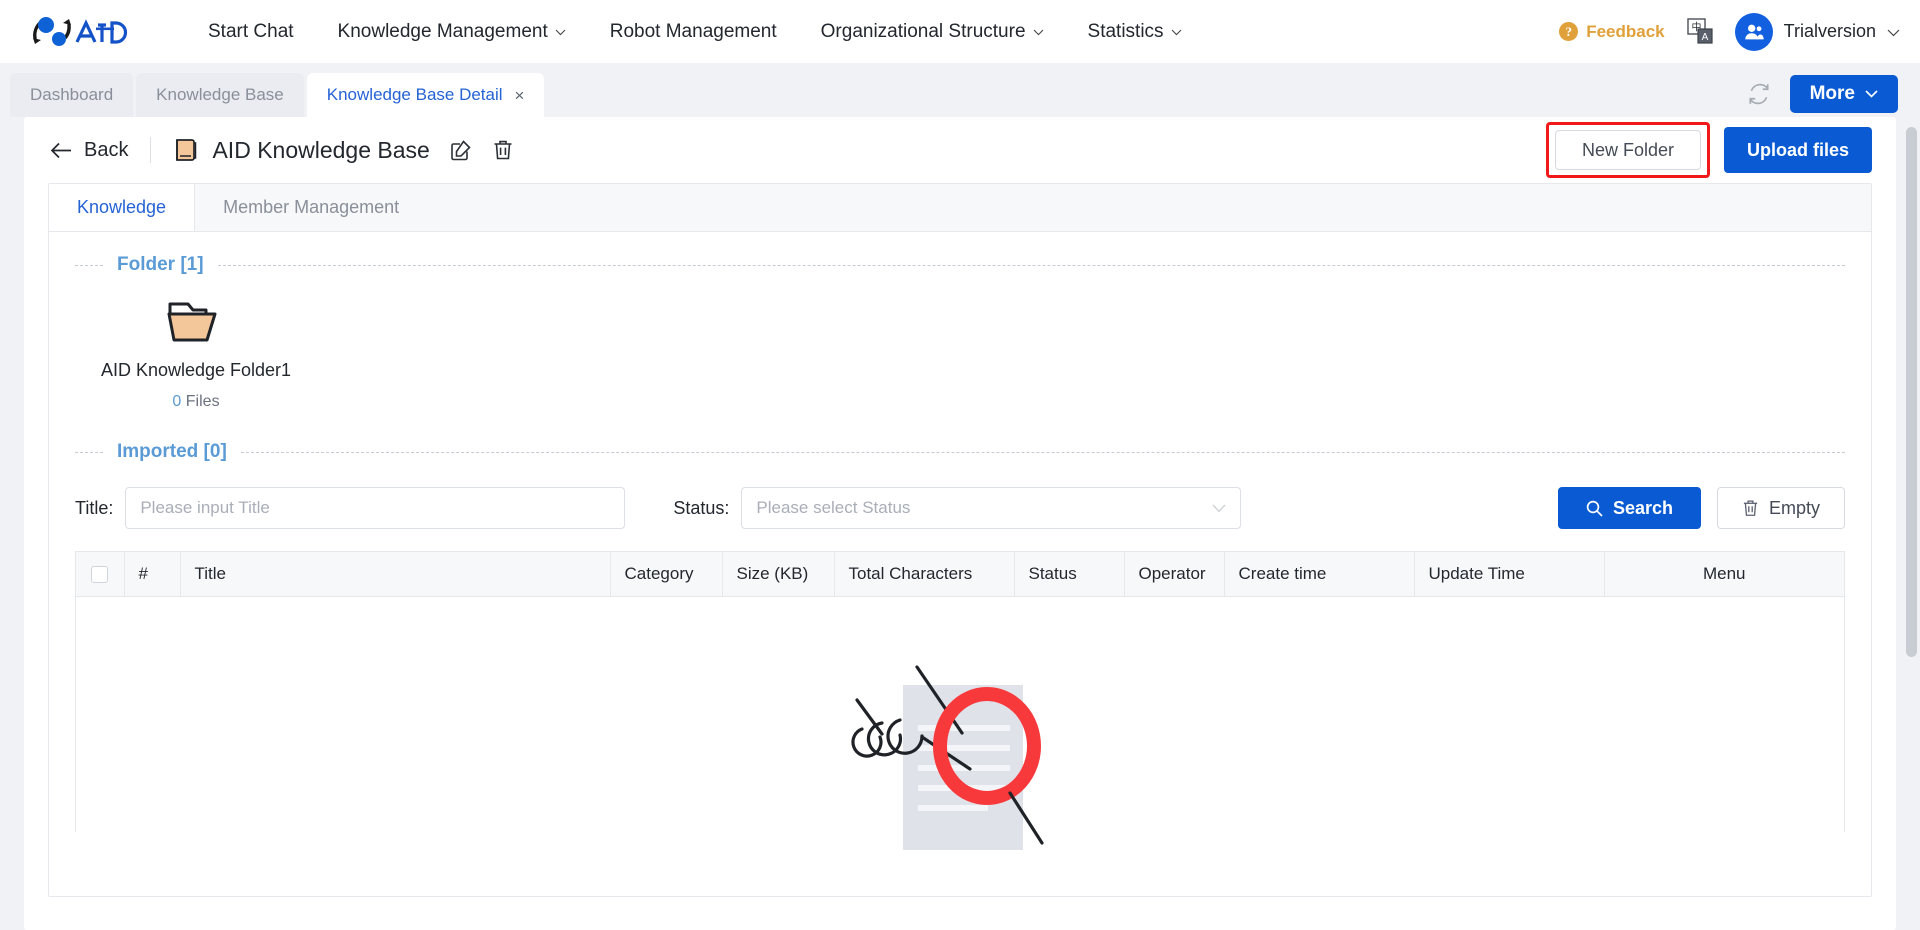 Image resolution: width=1920 pixels, height=930 pixels. What do you see at coordinates (151, 150) in the screenshot?
I see `divider` at bounding box center [151, 150].